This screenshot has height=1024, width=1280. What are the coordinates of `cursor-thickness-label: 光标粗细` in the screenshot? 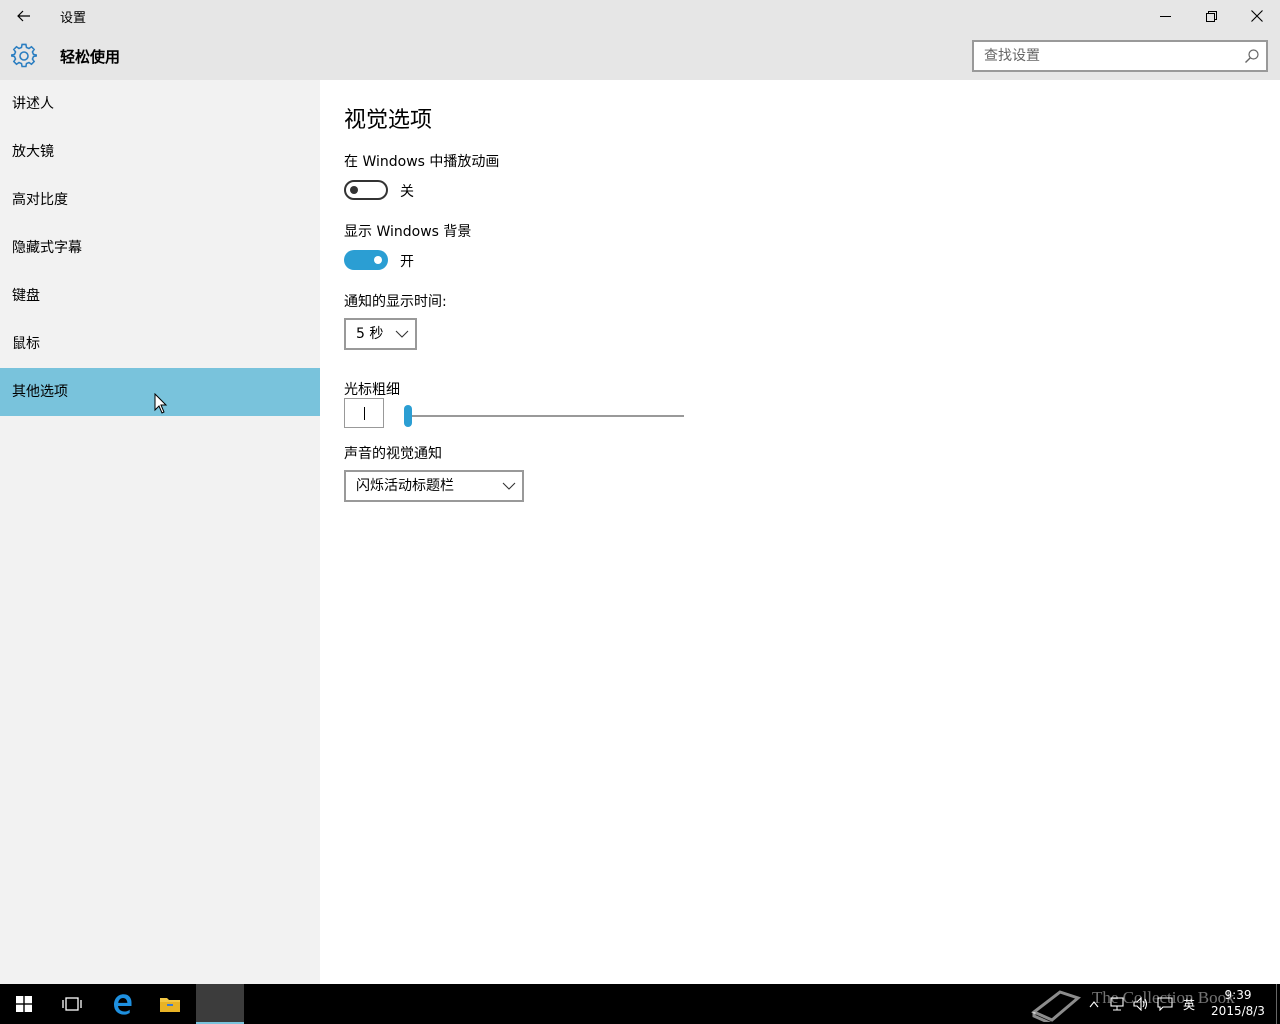 It's located at (372, 390).